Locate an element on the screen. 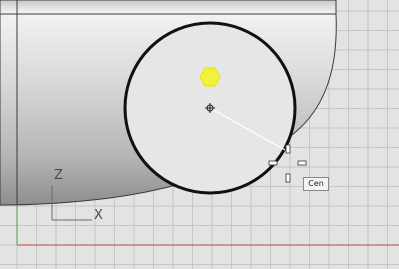 The image size is (399, 269). surface-top-band is located at coordinates (168, 7).